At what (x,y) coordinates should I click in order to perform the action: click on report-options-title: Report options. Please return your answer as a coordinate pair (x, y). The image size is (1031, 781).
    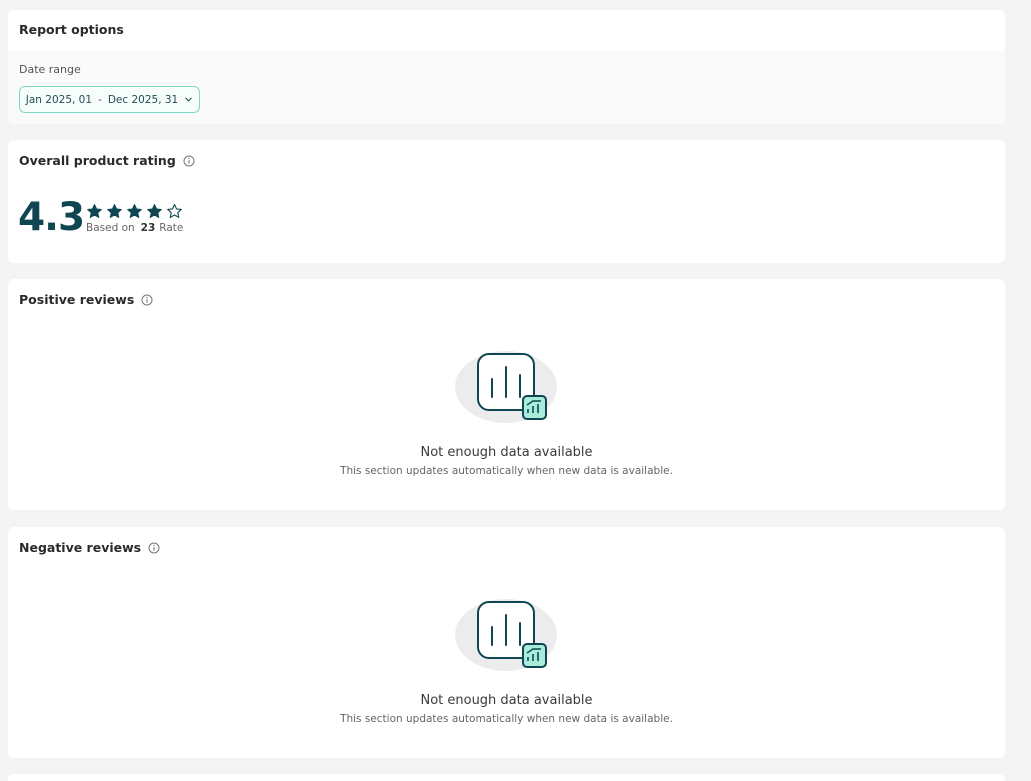
    Looking at the image, I should click on (71, 29).